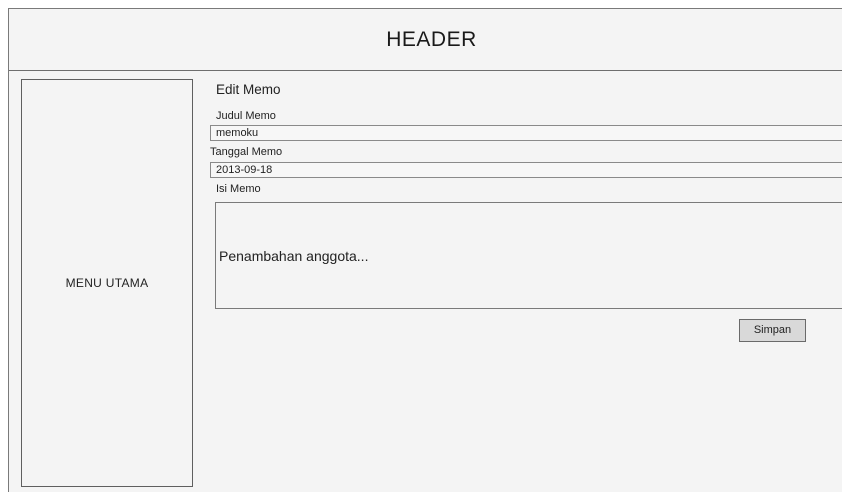 The width and height of the screenshot is (842, 492). Describe the element at coordinates (248, 89) in the screenshot. I see `form-title: Edit Memo` at that location.